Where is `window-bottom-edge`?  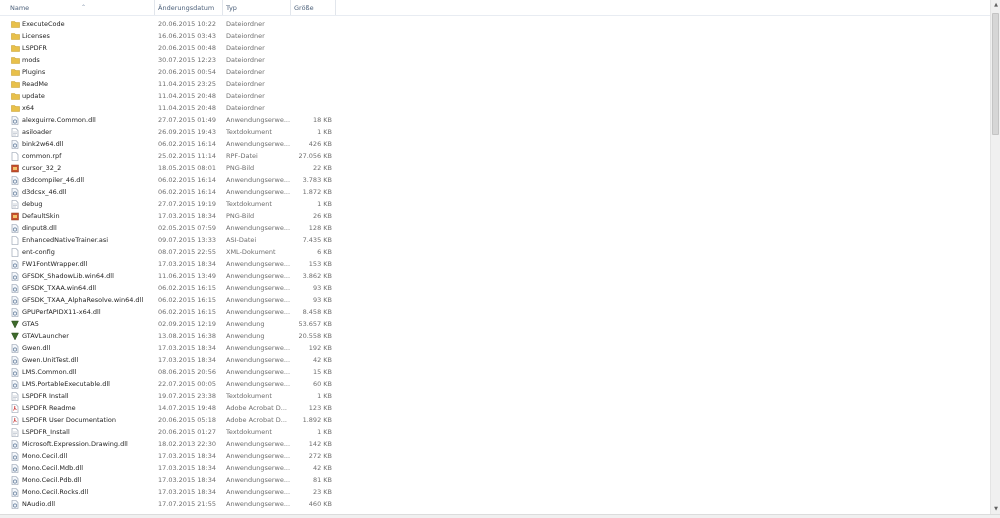
window-bottom-edge is located at coordinates (500, 516).